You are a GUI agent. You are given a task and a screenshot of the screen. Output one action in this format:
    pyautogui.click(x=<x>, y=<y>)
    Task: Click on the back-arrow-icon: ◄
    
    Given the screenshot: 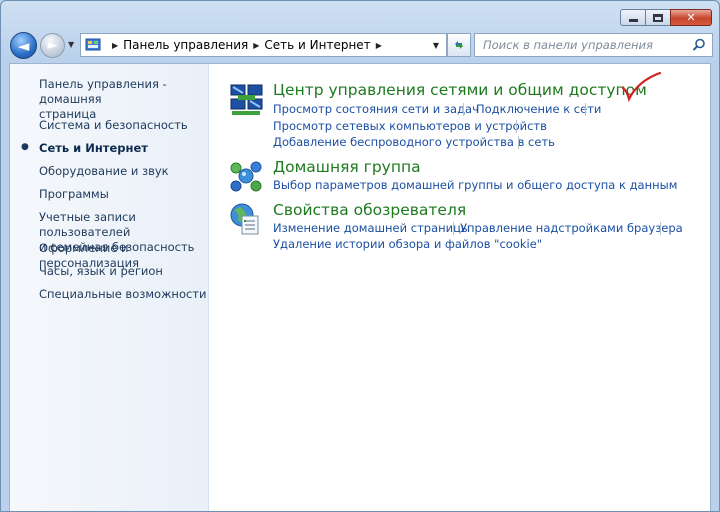 What is the action you would take?
    pyautogui.click(x=23, y=45)
    